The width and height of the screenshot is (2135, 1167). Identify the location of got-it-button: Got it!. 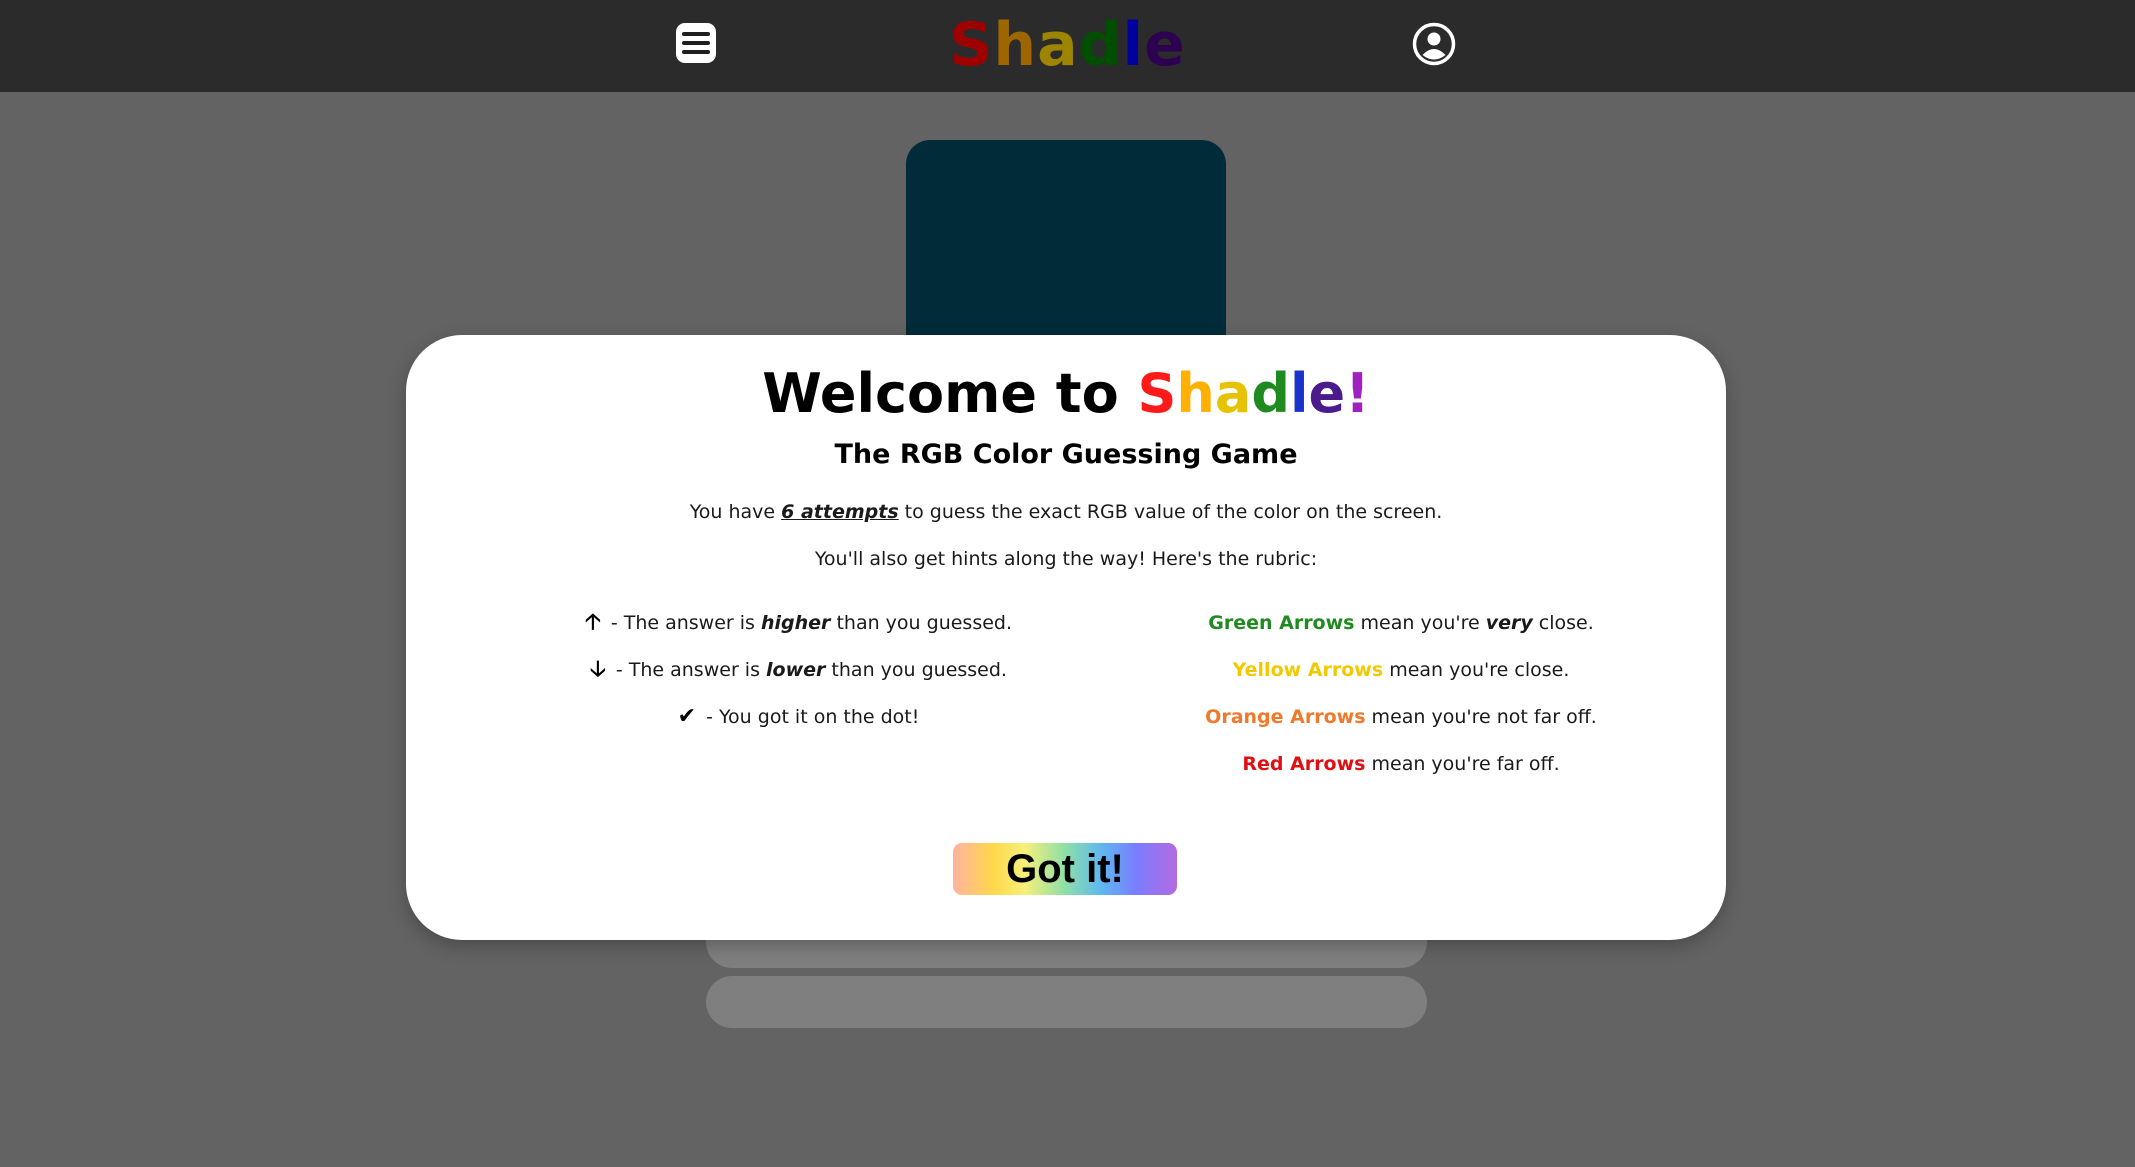
(1065, 869).